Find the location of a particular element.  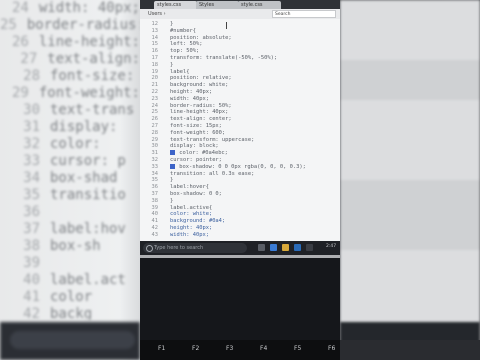

background-code-text: box-shad is located at coordinates (84, 178).